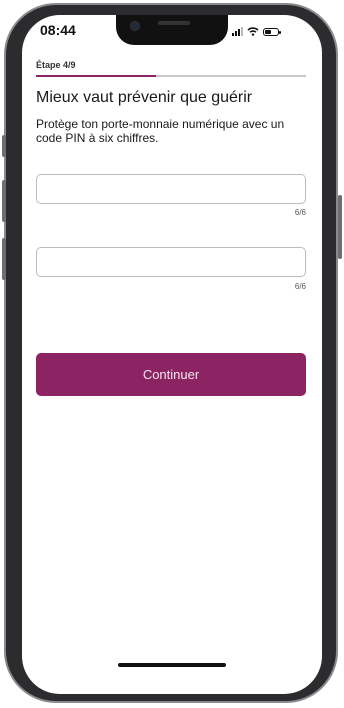 This screenshot has width=344, height=708. Describe the element at coordinates (272, 32) in the screenshot. I see `battery-icon` at that location.